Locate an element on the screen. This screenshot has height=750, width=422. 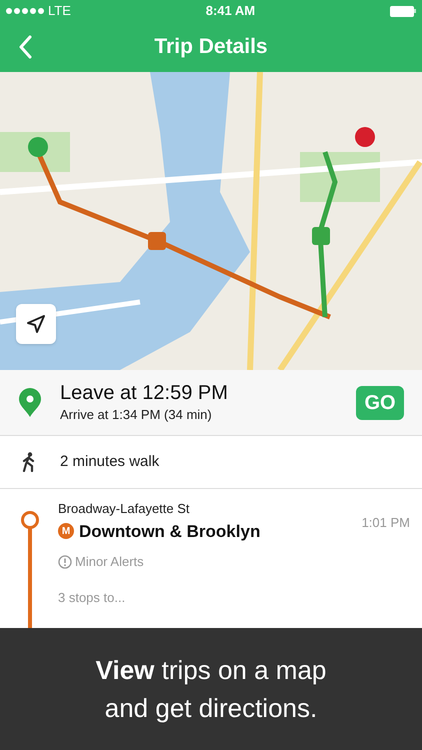
station-name: Broadway-Lafayette St is located at coordinates (124, 509).